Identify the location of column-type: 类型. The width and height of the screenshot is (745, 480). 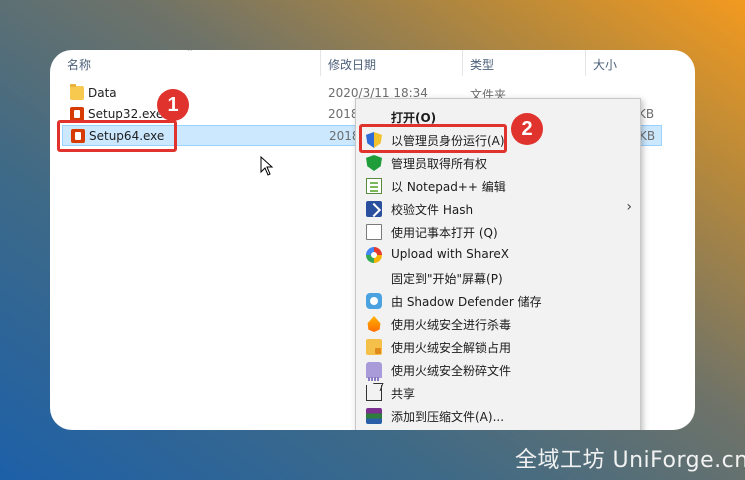
(482, 64).